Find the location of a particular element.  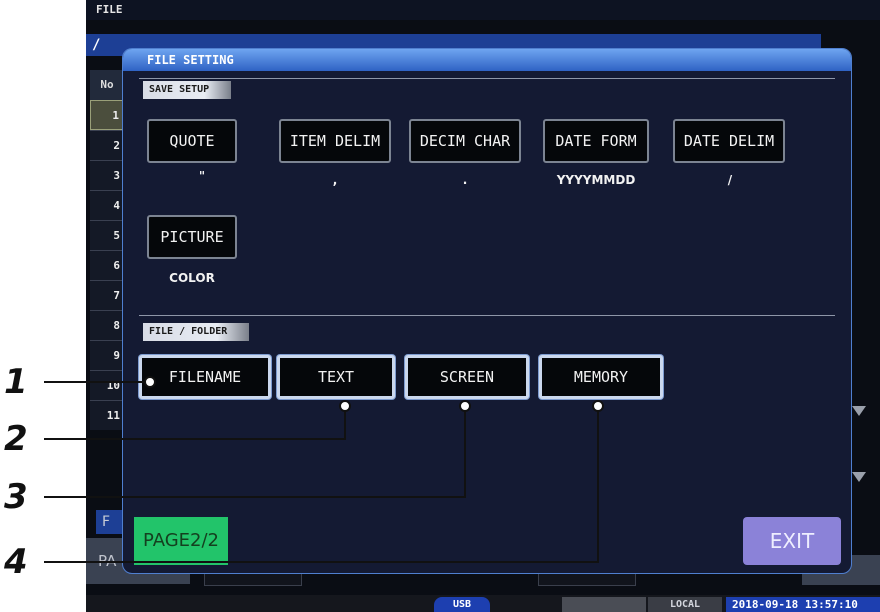

callout-number-1: 1 is located at coordinates (16, 382).